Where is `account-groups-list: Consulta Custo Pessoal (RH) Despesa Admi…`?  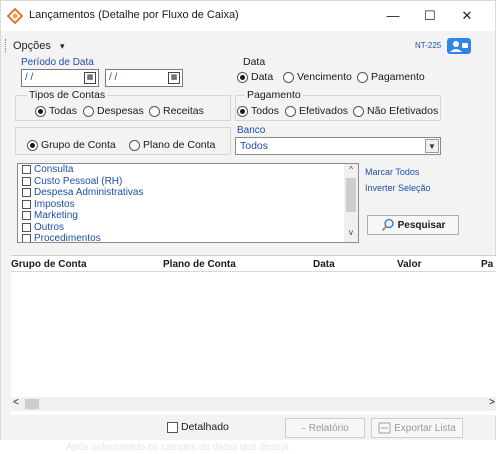
account-groups-list: Consulta Custo Pessoal (RH) Despesa Admi… is located at coordinates (188, 203).